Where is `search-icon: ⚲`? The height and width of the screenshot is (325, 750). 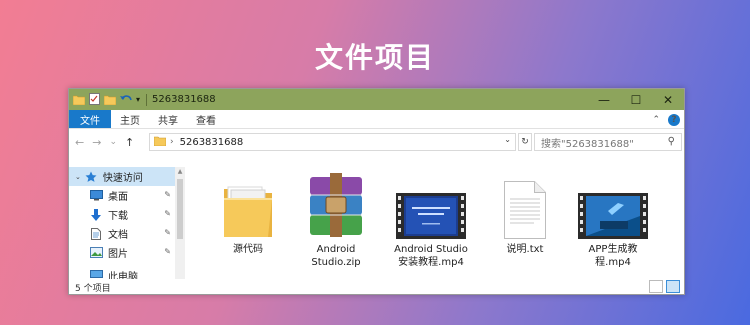
search-icon: ⚲ is located at coordinates (671, 141).